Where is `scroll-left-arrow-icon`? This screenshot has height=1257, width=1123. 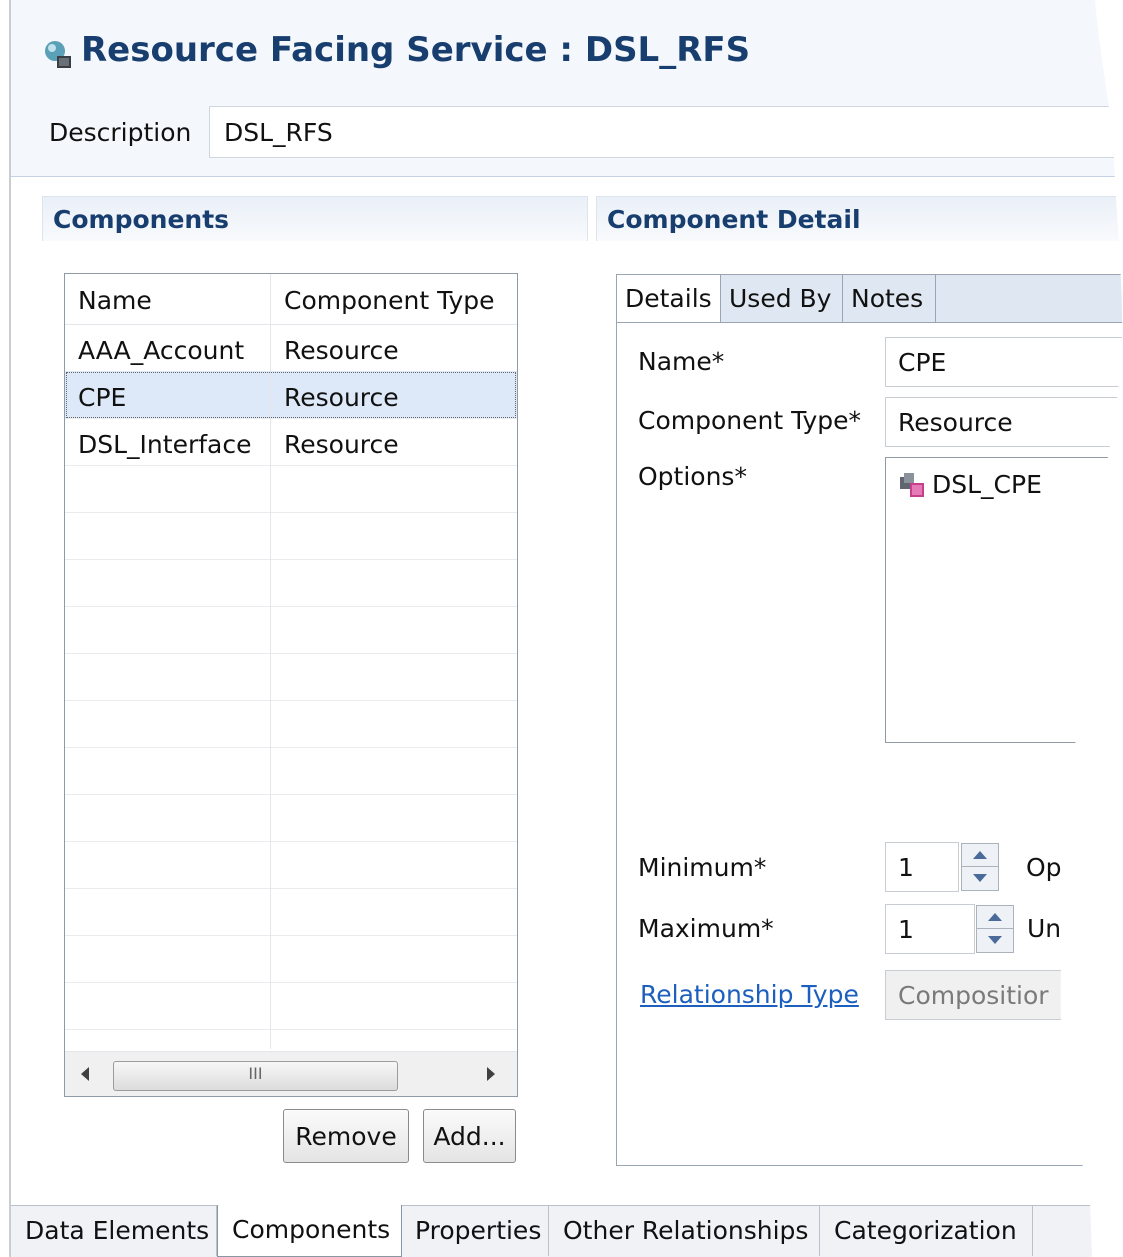
scroll-left-arrow-icon is located at coordinates (85, 1074).